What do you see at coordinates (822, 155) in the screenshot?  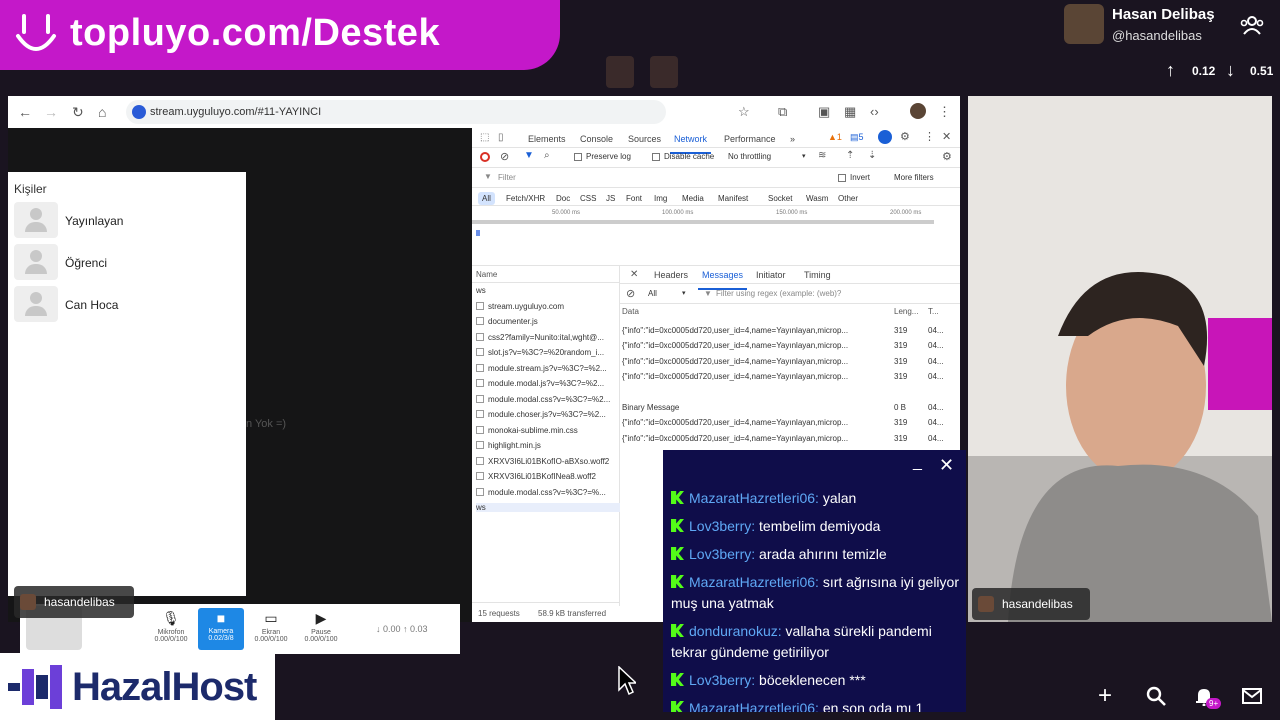 I see `wifi-icon: ≋` at bounding box center [822, 155].